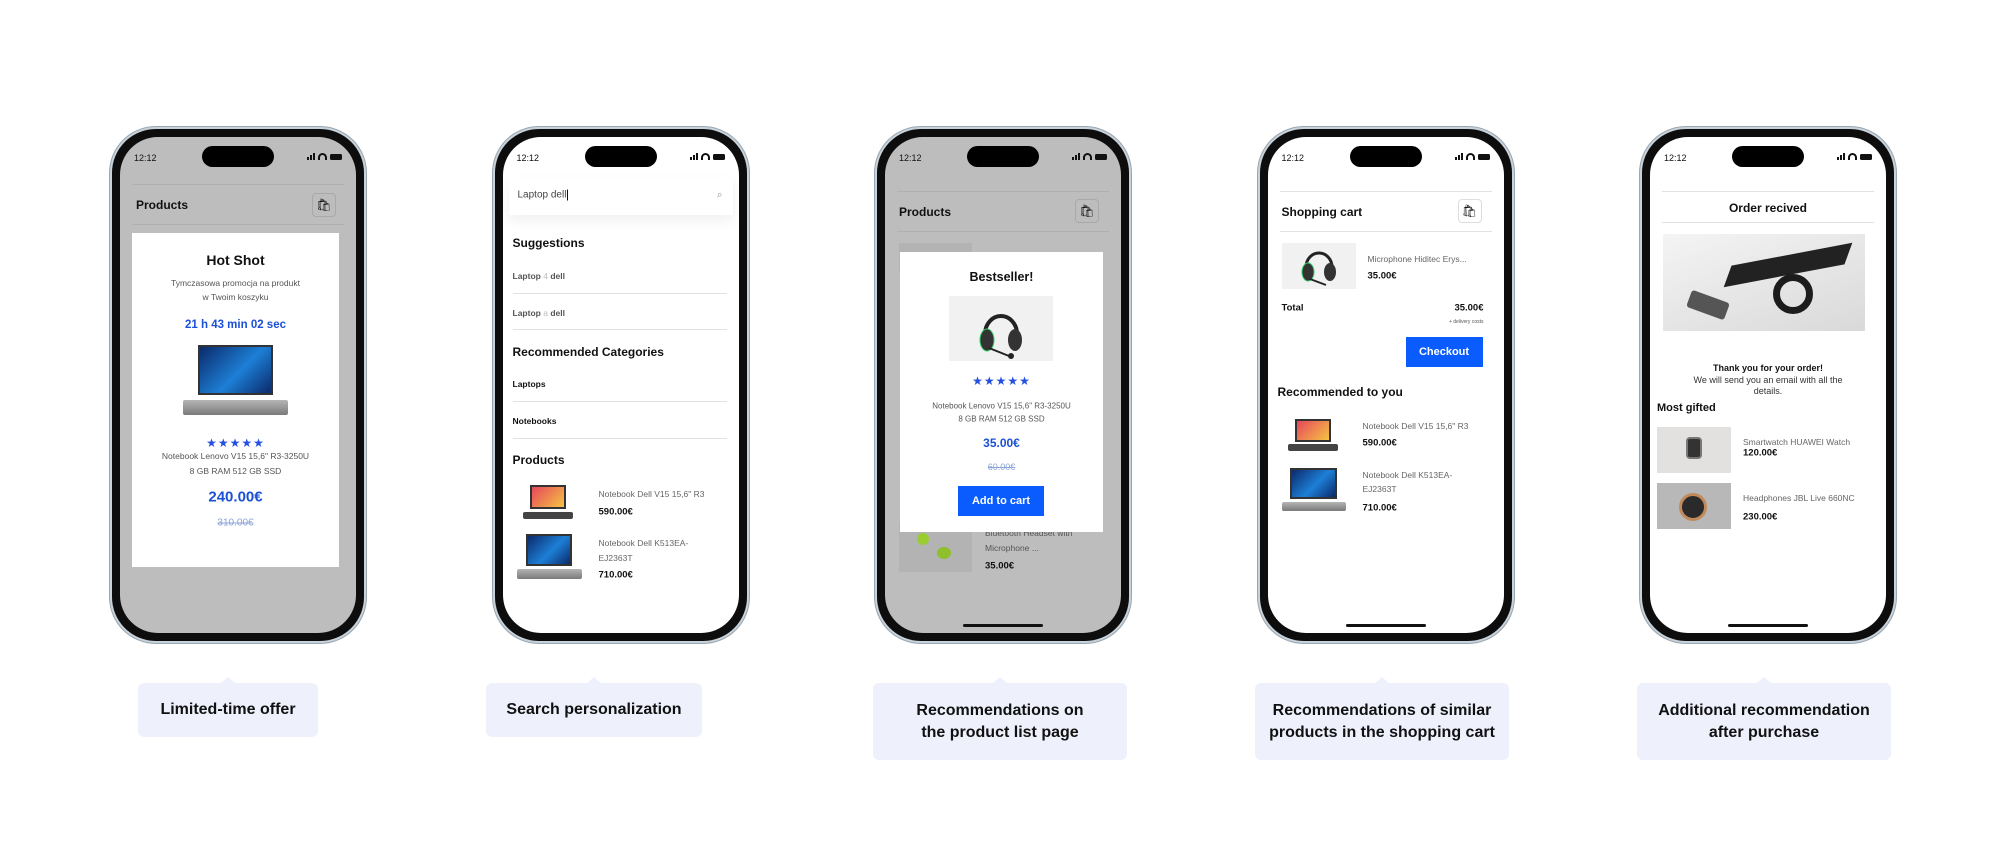 The height and width of the screenshot is (852, 2000). I want to click on search-icon: ⌕, so click(720, 195).